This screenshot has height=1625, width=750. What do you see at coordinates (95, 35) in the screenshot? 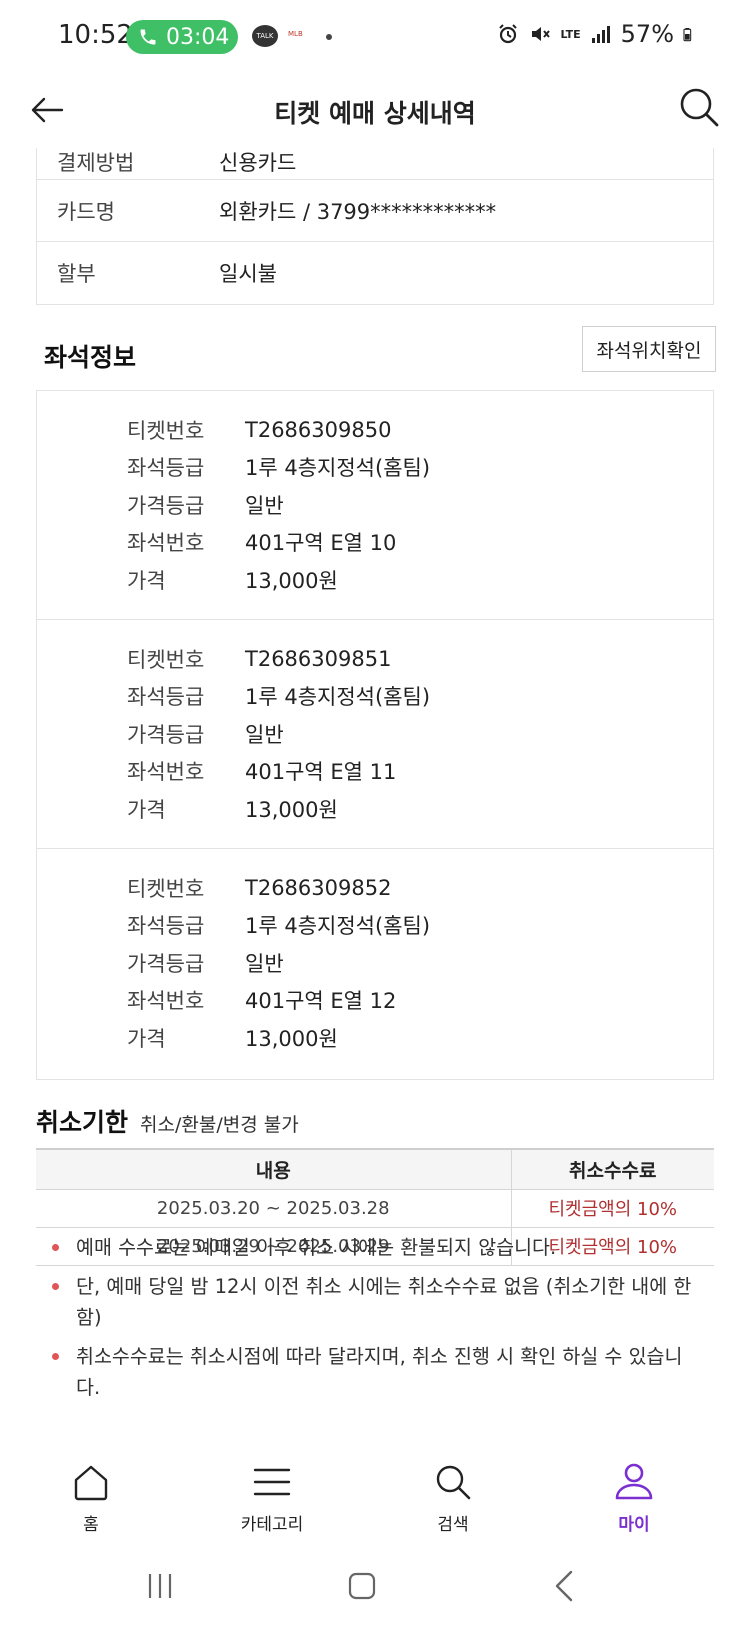
I see `status-time: 10:52` at bounding box center [95, 35].